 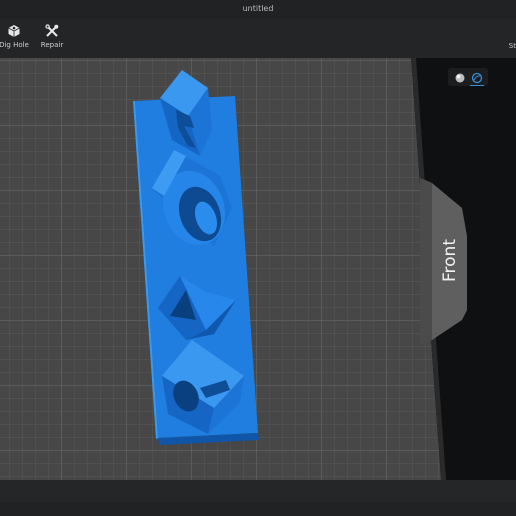 I want to click on dig-hole-button: Dig Hole, so click(x=15, y=36).